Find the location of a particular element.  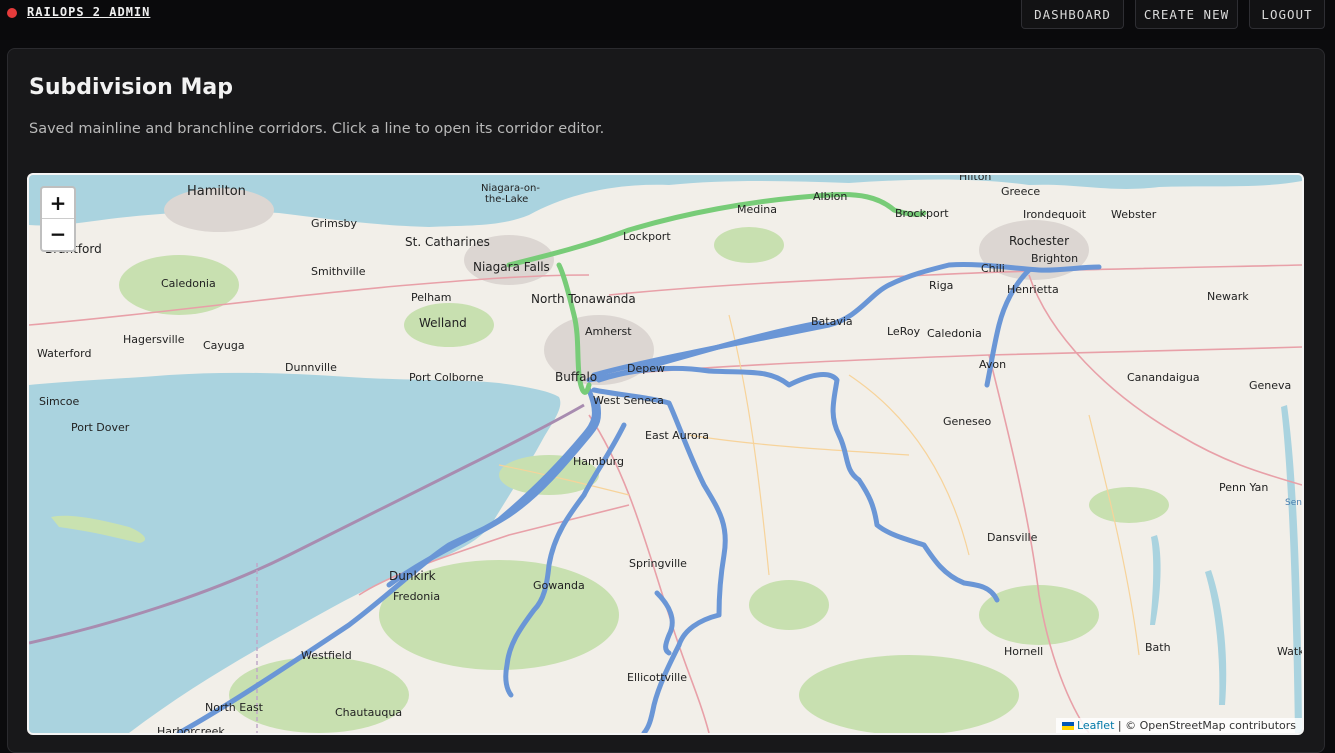

svg-text: Niagara-on- is located at coordinates (510, 188).